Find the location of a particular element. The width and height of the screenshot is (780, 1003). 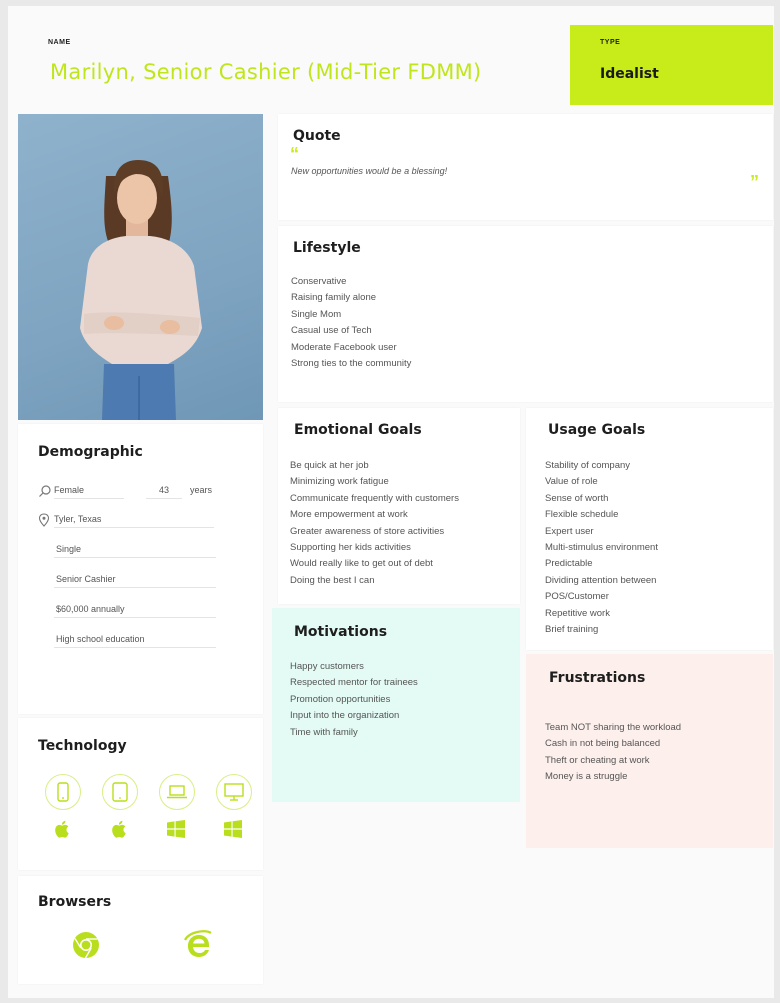

list-item: Respected mentor for trainees is located at coordinates (354, 683).